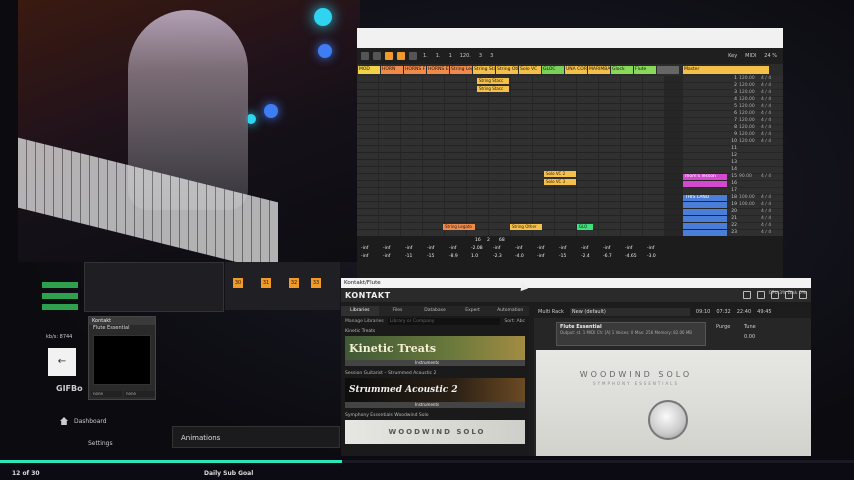 This screenshot has height=480, width=854. I want to click on browser-tab: Automation, so click(510, 311).